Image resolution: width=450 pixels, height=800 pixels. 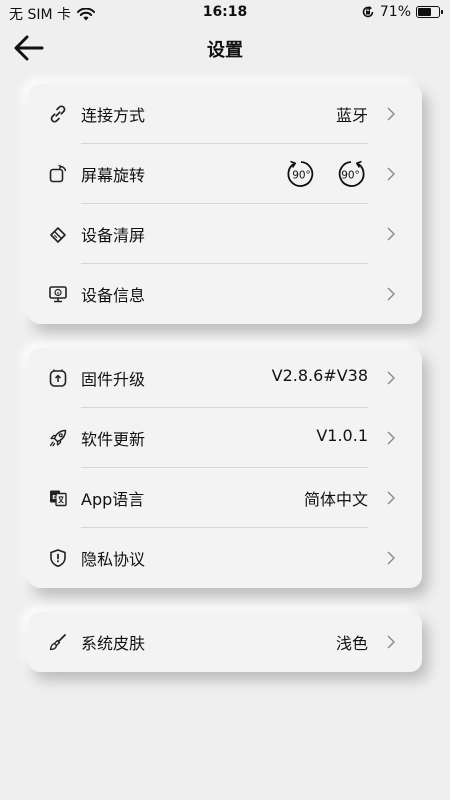 What do you see at coordinates (58, 173) in the screenshot?
I see `screen-rotate-icon` at bounding box center [58, 173].